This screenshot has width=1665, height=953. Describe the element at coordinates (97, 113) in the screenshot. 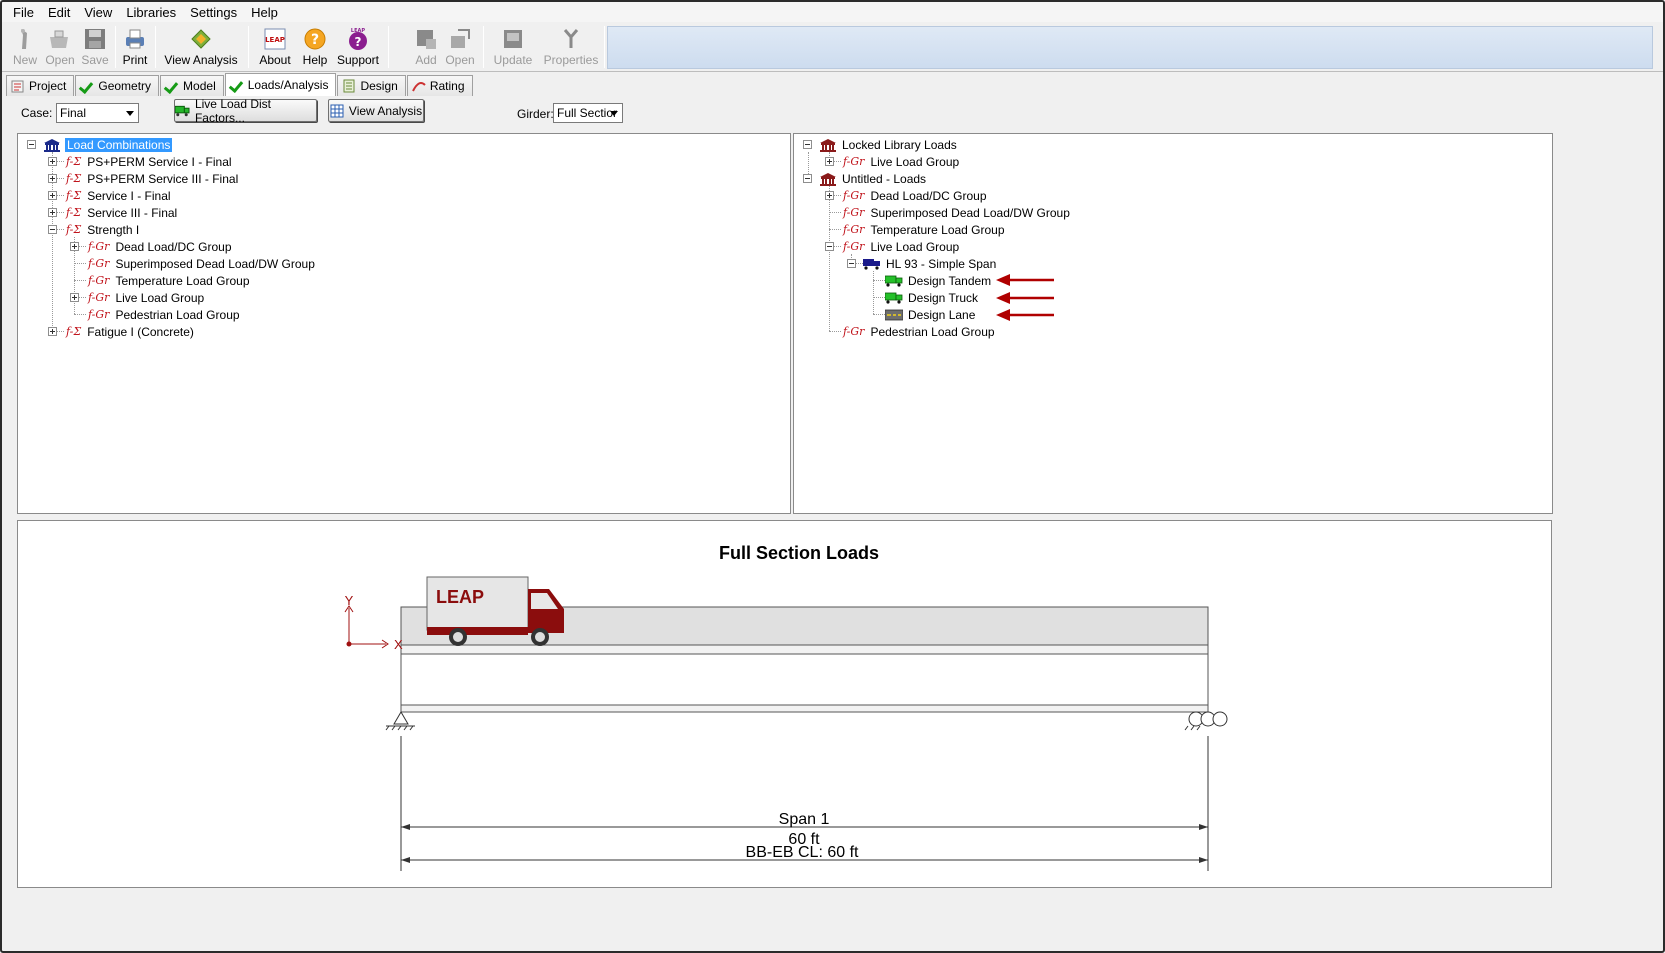

I see `case-select: Final` at that location.